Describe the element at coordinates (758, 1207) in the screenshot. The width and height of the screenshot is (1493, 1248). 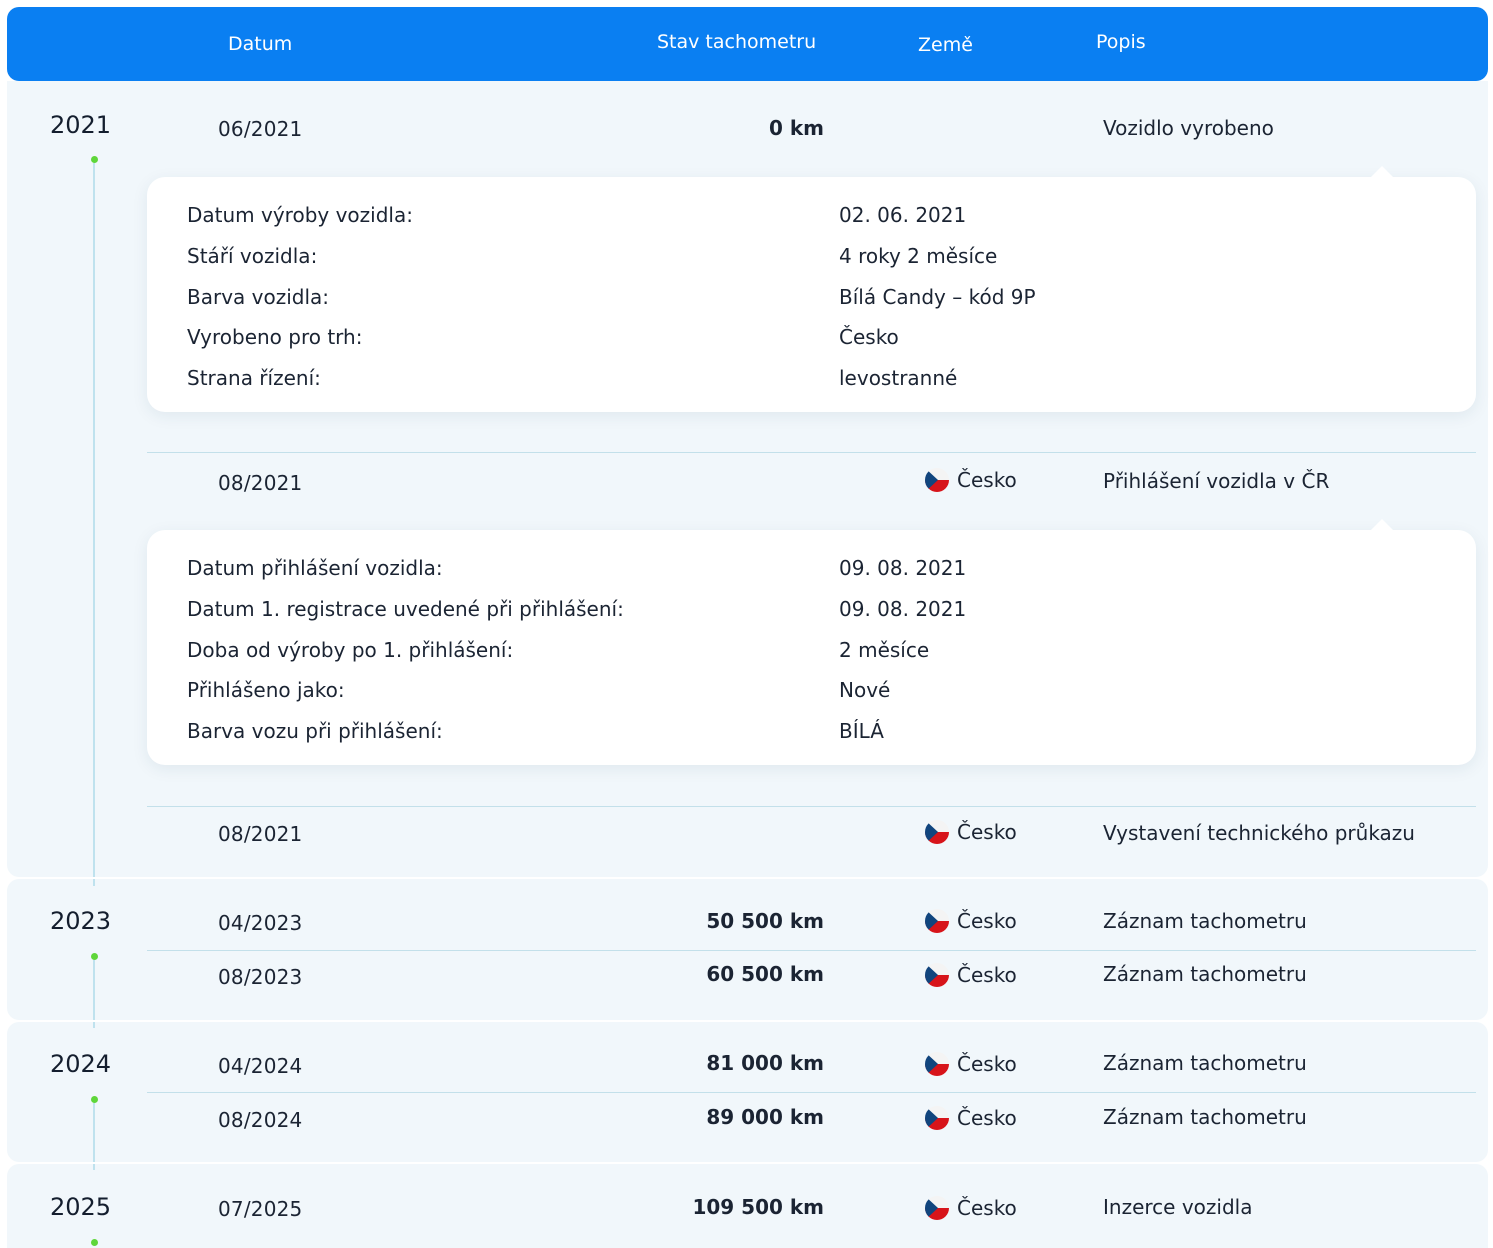
I see `row-odometer: 109 500 km` at that location.